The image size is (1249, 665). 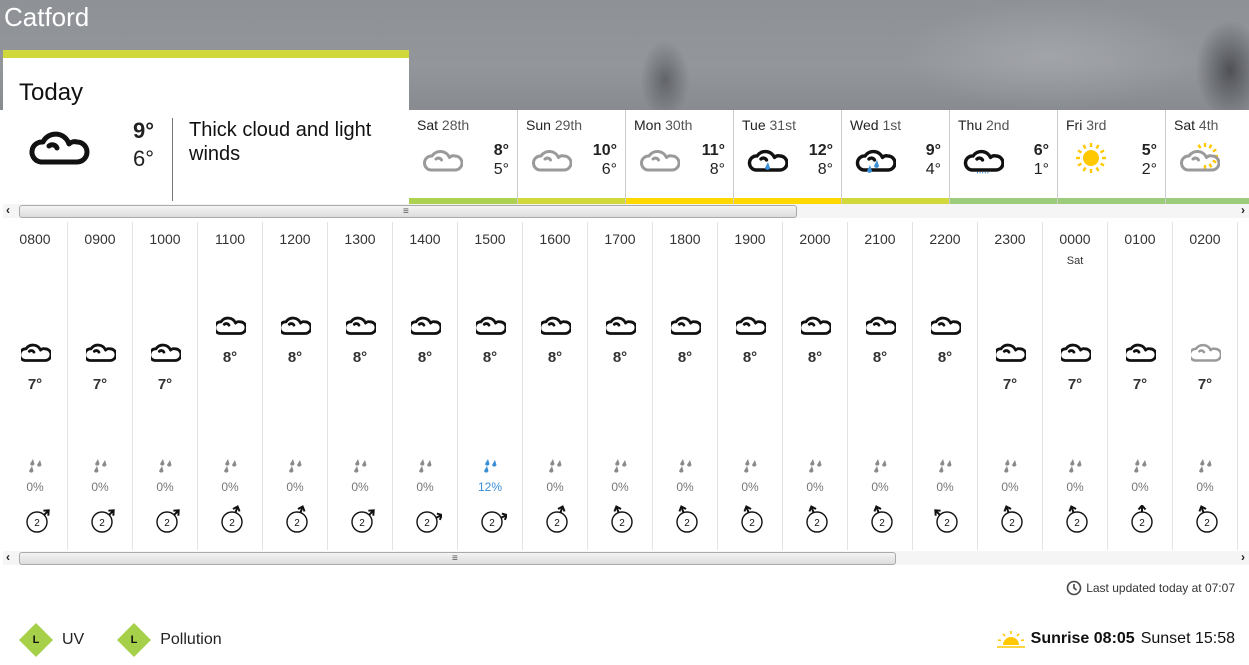 What do you see at coordinates (1196, 125) in the screenshot?
I see `day-name: Sat 4th` at bounding box center [1196, 125].